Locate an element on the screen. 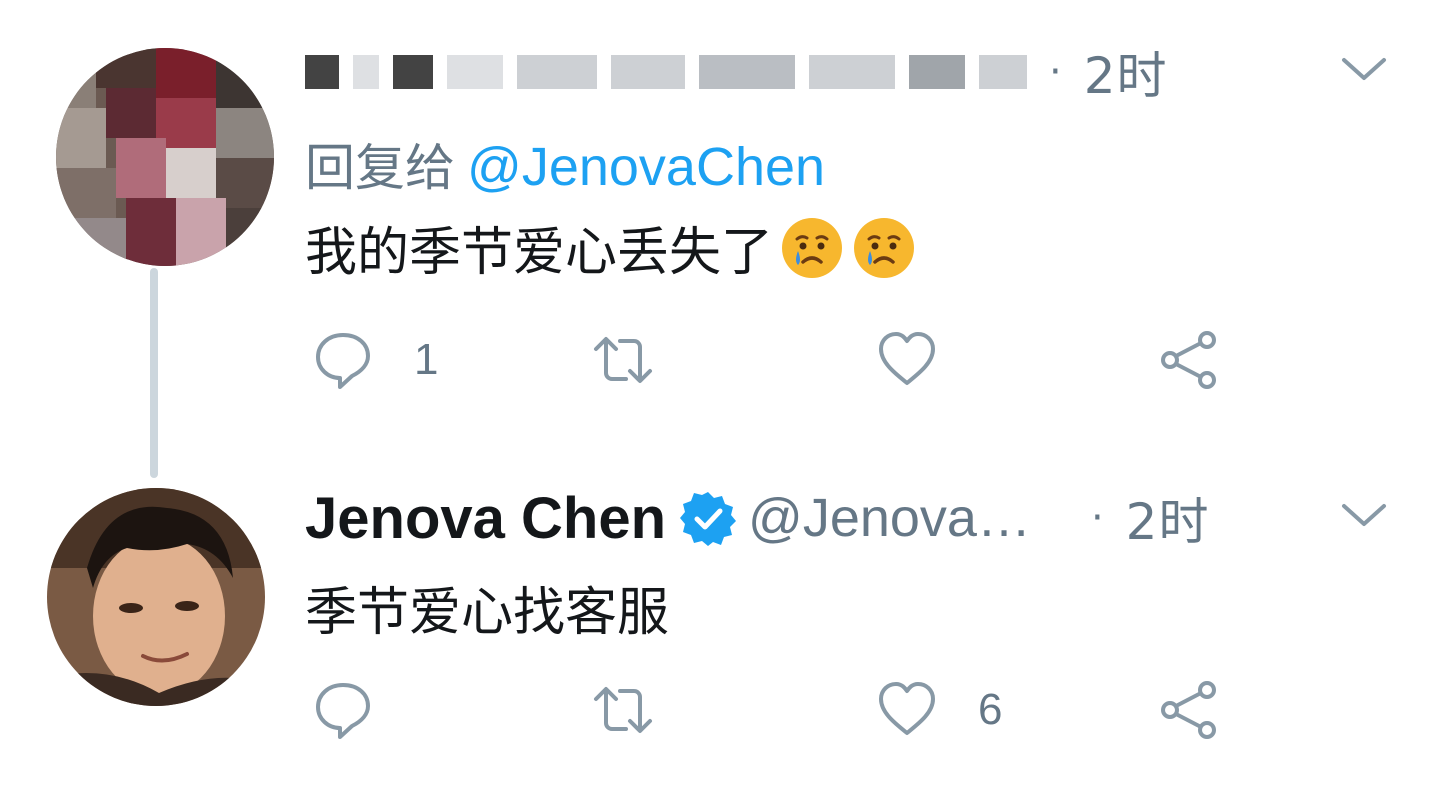  reply-to-mention: @JenovaChen is located at coordinates (646, 167).